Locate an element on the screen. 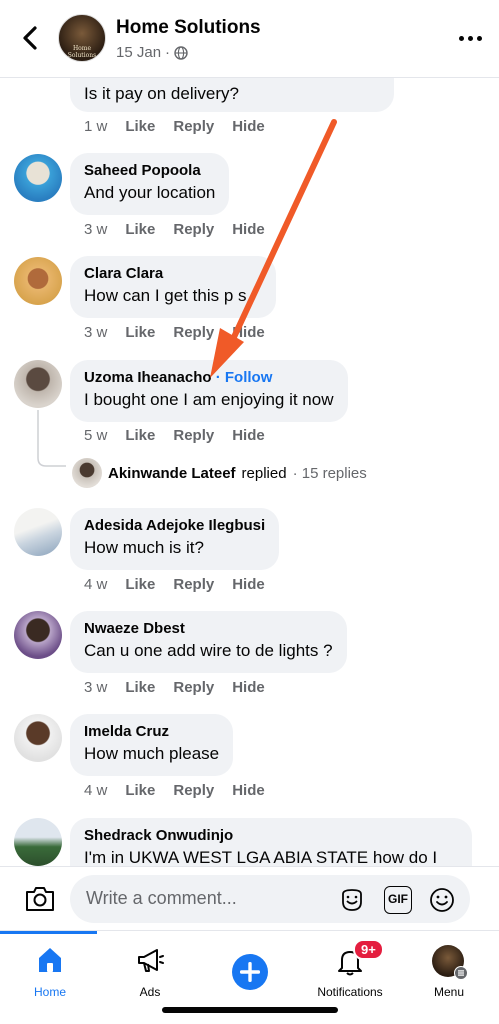 This screenshot has width=499, height=1024. gif-icon: GIF is located at coordinates (398, 900).